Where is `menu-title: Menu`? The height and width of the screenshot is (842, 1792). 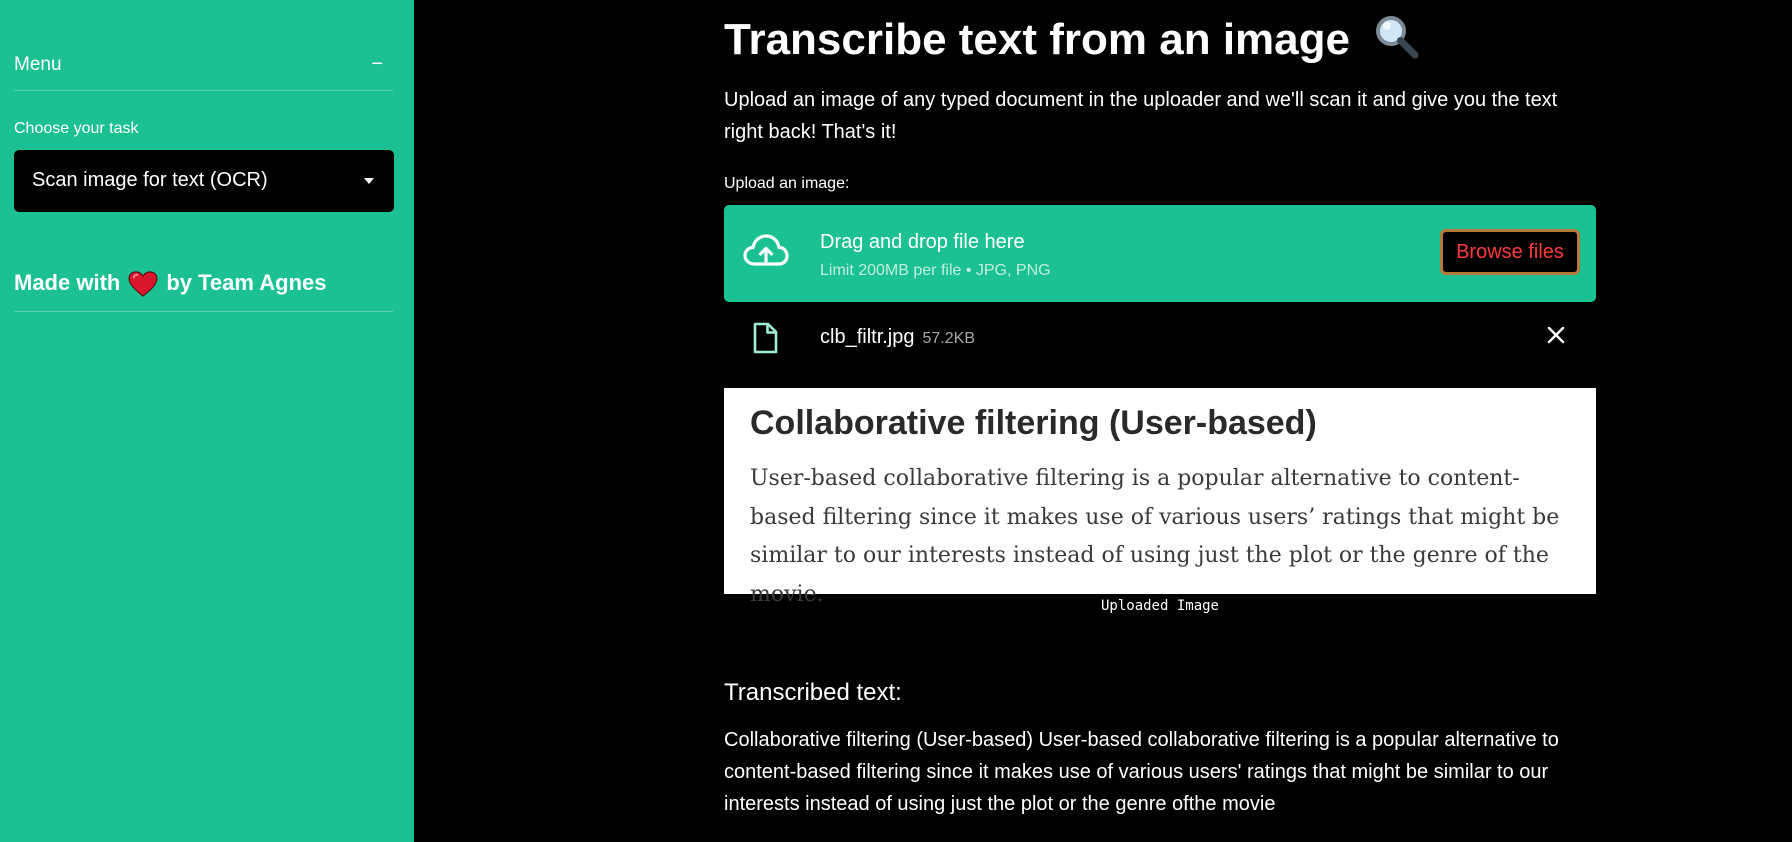
menu-title: Menu is located at coordinates (38, 64).